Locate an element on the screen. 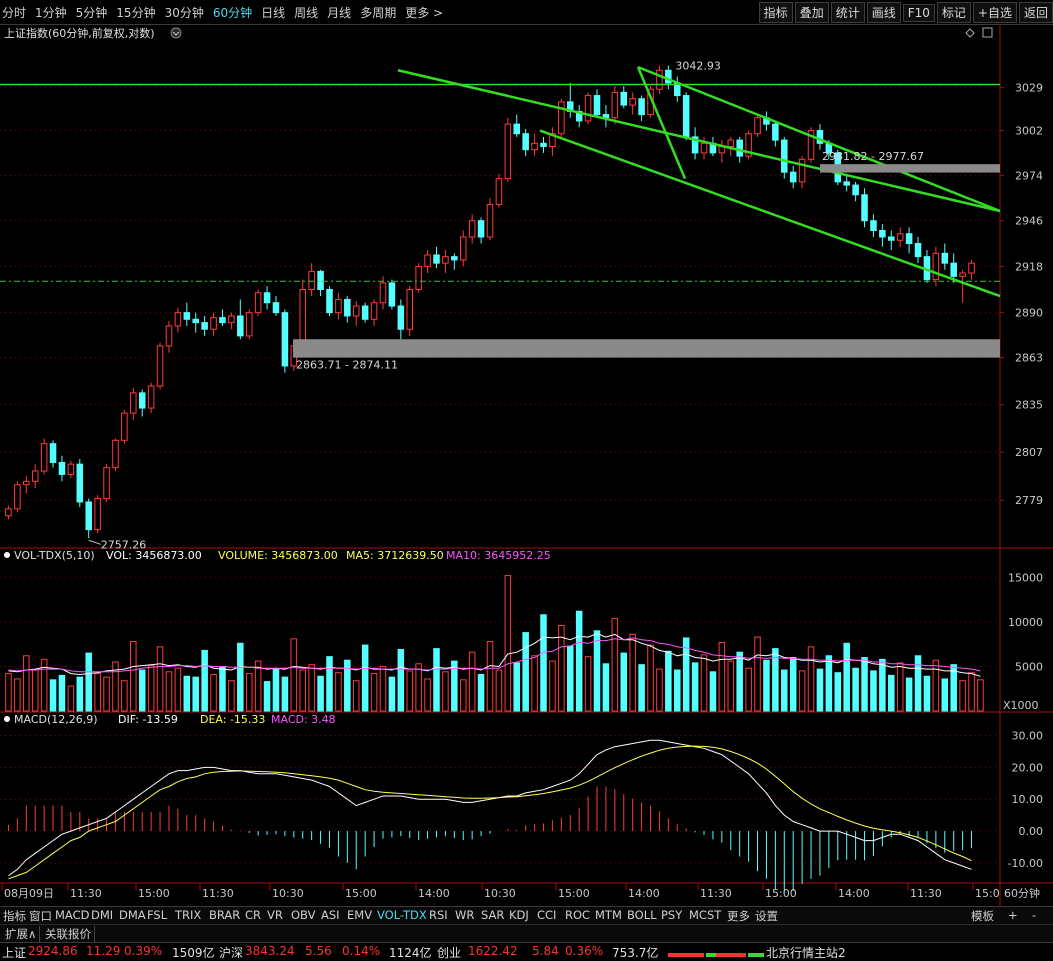 The height and width of the screenshot is (961, 1053). tool-button-3: 画线 is located at coordinates (883, 12).